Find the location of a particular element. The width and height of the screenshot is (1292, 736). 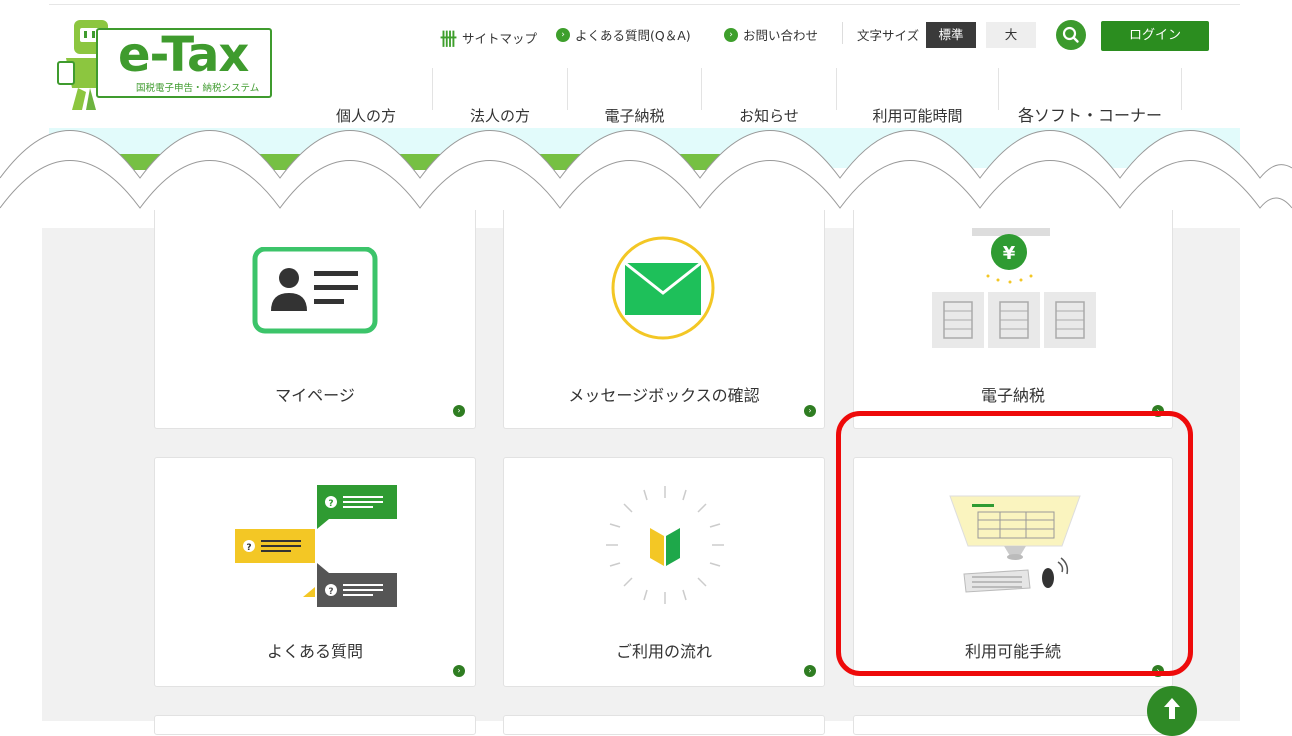

card-e-payment-label: 電子納税 is located at coordinates (1012, 395).